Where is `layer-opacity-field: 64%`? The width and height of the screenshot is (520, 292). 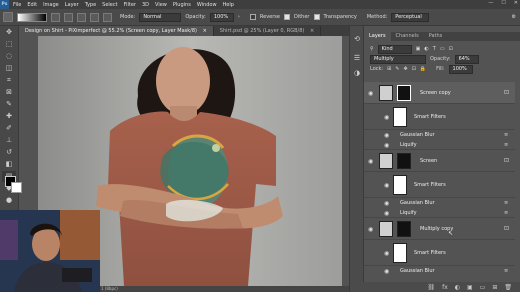
layer-opacity-field: 64% is located at coordinates (466, 59).